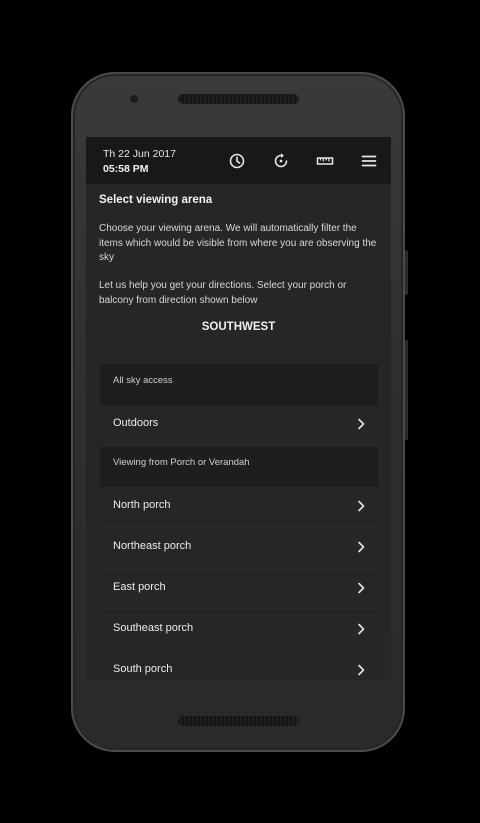 The image size is (480, 823). Describe the element at coordinates (239, 665) in the screenshot. I see `list-item-south-porch: South porch` at that location.